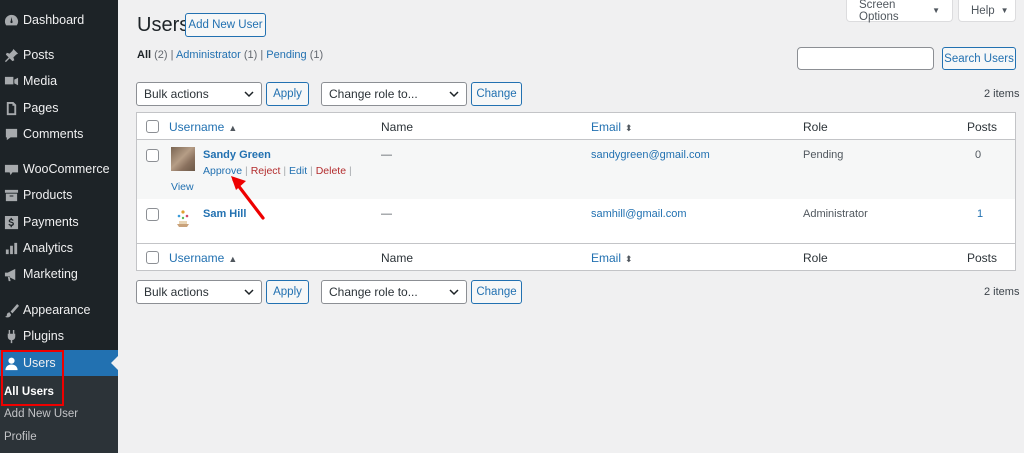 Image resolution: width=1024 pixels, height=453 pixels. Describe the element at coordinates (865, 58) in the screenshot. I see `search-users-input` at that location.